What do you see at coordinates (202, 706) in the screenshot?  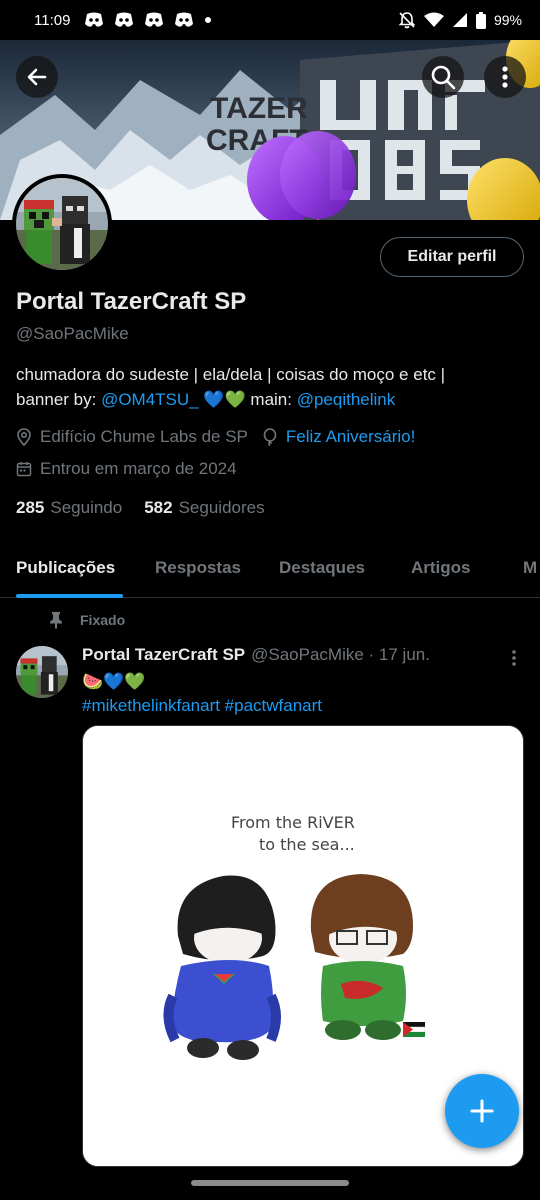 I see `post-hashtags: #mikethelinkfanart #pactwfanart` at bounding box center [202, 706].